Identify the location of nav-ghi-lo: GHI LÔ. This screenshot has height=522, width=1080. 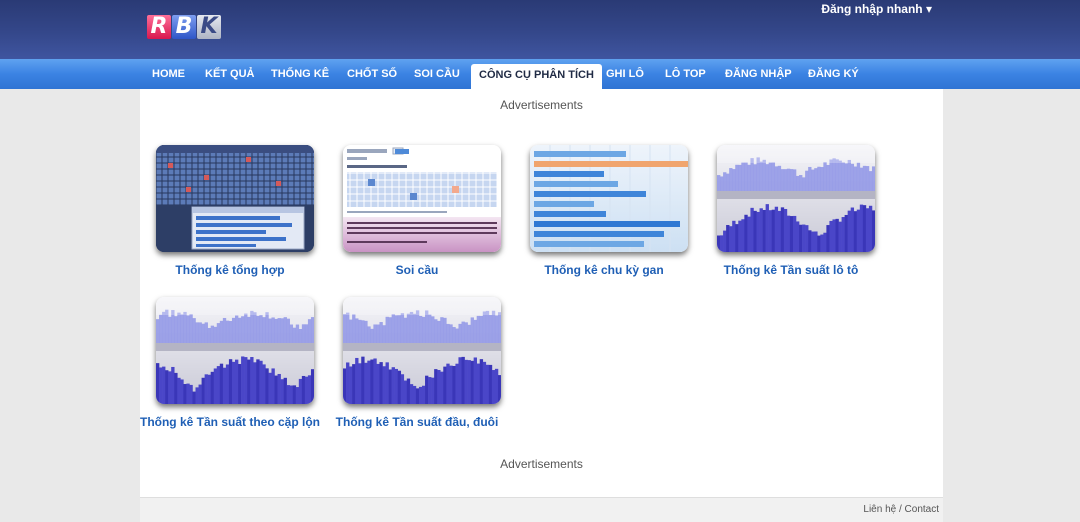
(625, 74).